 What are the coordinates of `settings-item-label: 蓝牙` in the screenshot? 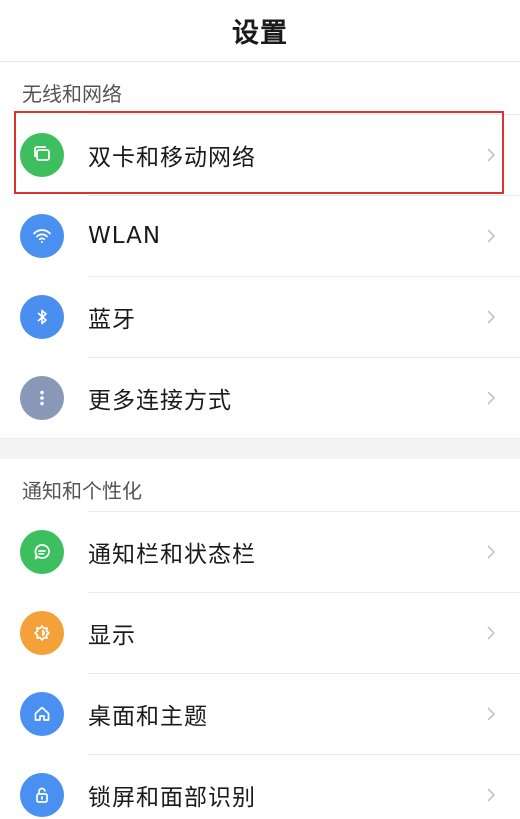 It's located at (112, 319).